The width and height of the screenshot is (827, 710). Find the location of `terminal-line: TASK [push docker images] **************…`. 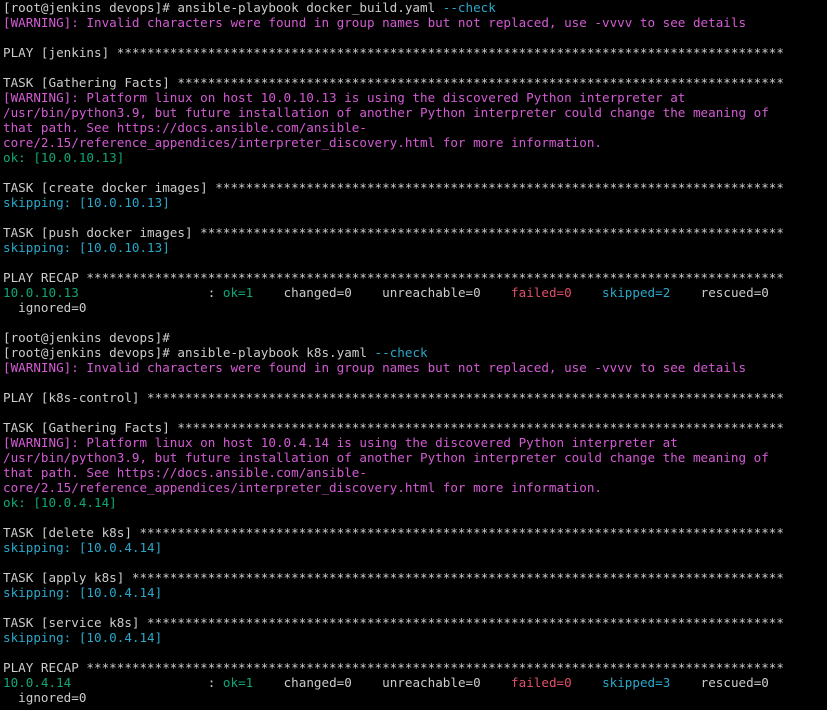

terminal-line: TASK [push docker images] **************… is located at coordinates (415, 232).